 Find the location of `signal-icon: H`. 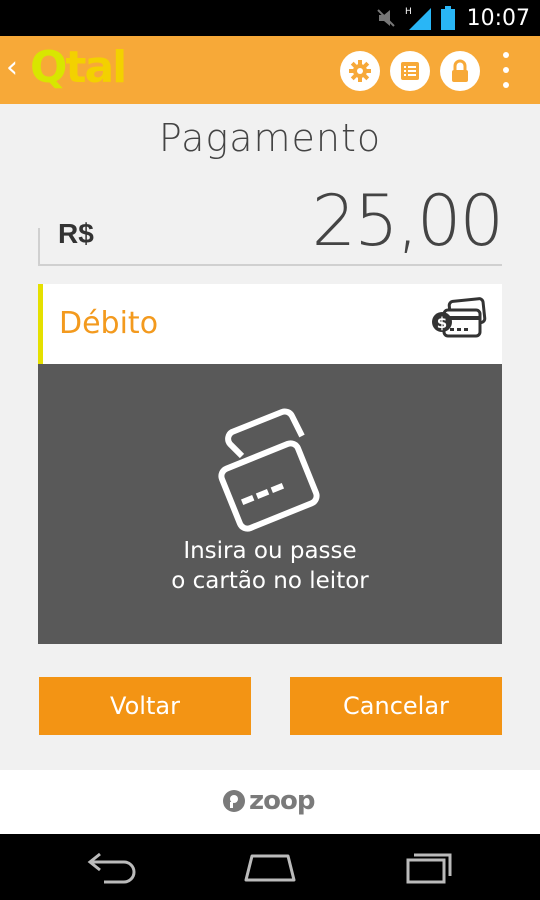

signal-icon: H is located at coordinates (418, 18).